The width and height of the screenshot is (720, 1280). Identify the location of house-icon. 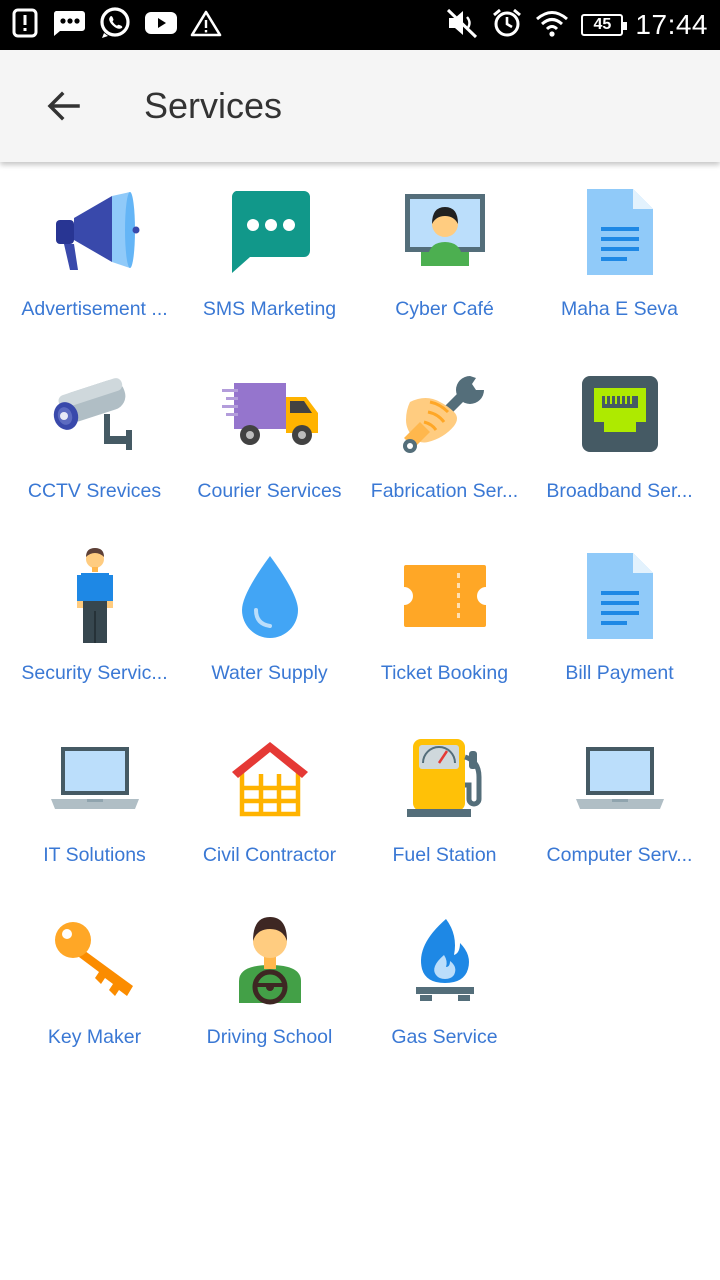
(270, 778).